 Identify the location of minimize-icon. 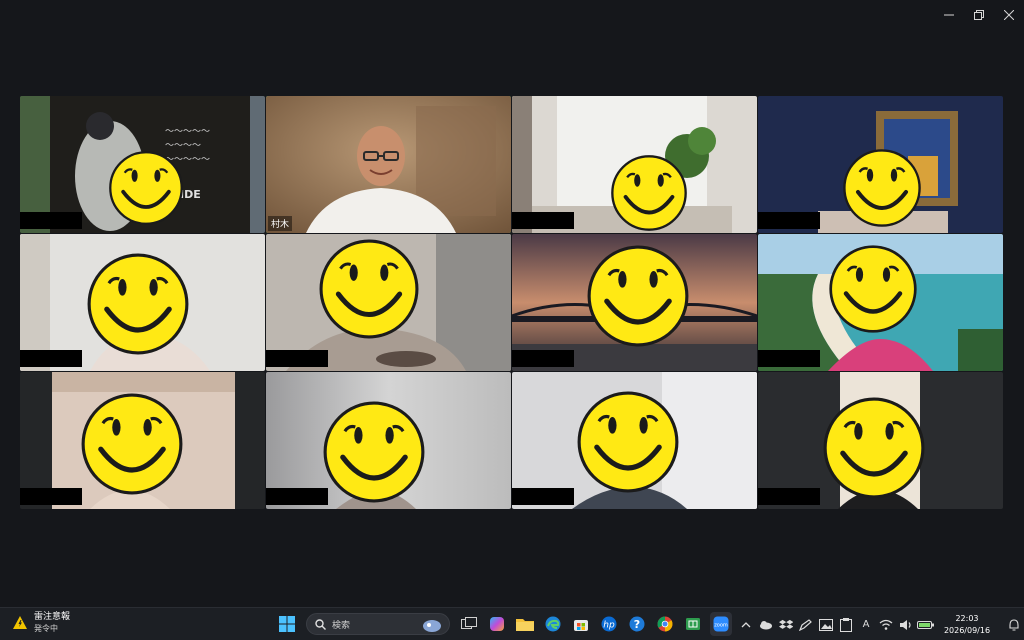
(949, 15).